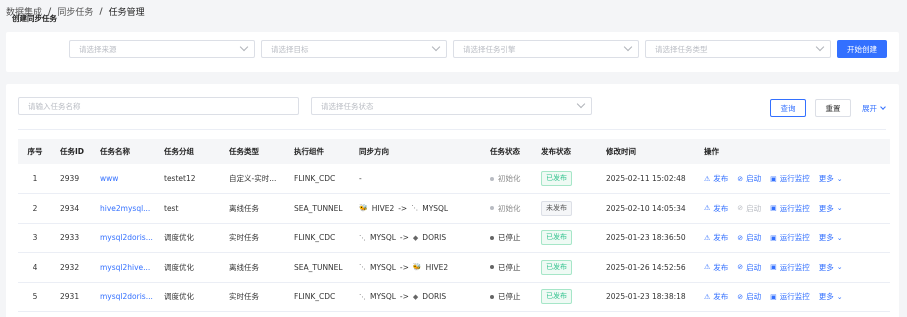 Image resolution: width=907 pixels, height=317 pixels. I want to click on expand-toggle: 展开, so click(874, 108).